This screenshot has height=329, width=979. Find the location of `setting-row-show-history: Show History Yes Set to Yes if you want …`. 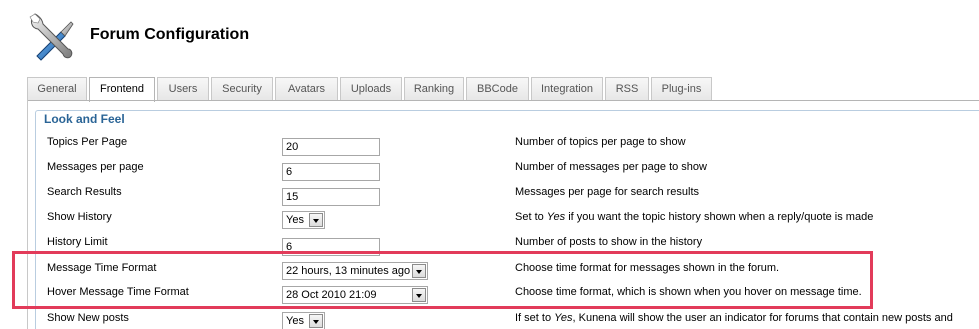

setting-row-show-history: Show History Yes Set to Yes if you want … is located at coordinates (489, 223).